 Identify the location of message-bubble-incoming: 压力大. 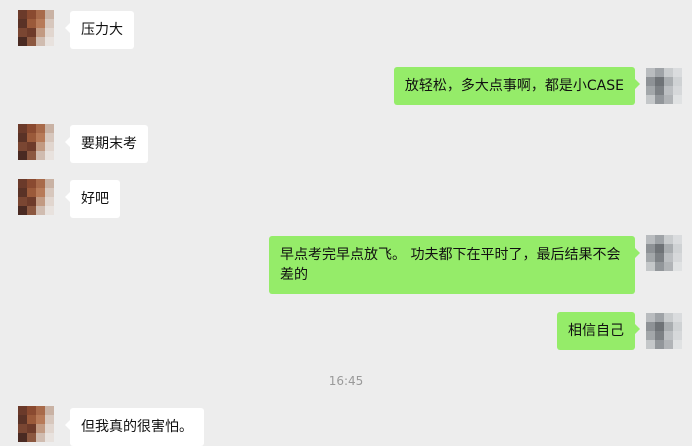
(99, 30).